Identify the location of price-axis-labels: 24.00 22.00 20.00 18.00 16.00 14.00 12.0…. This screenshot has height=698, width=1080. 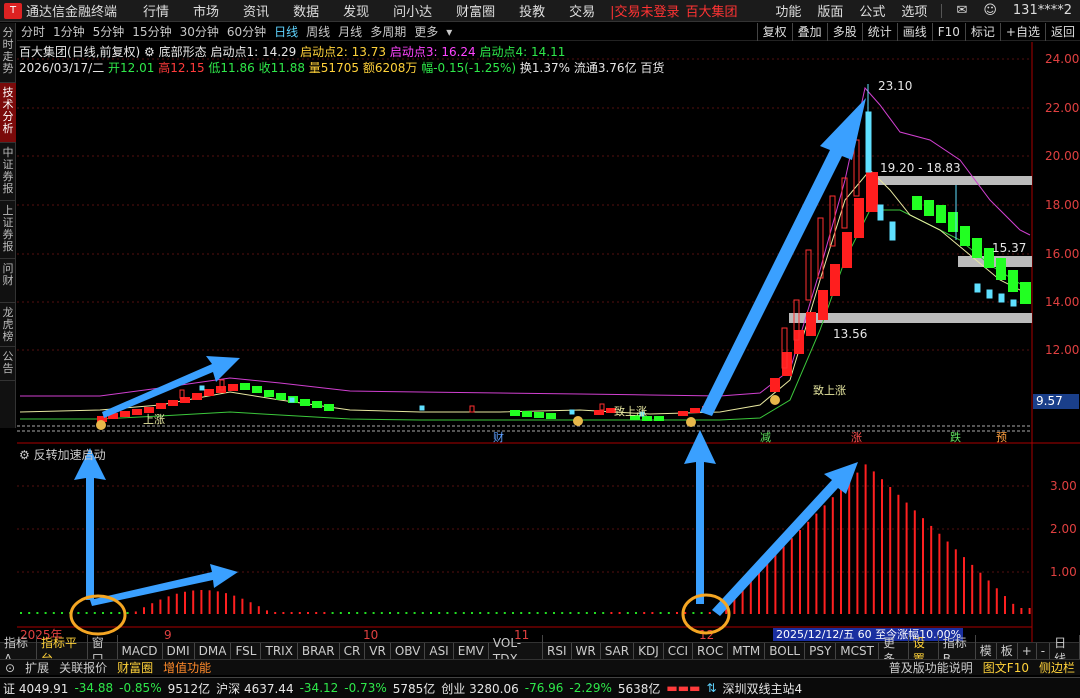
(1062, 315).